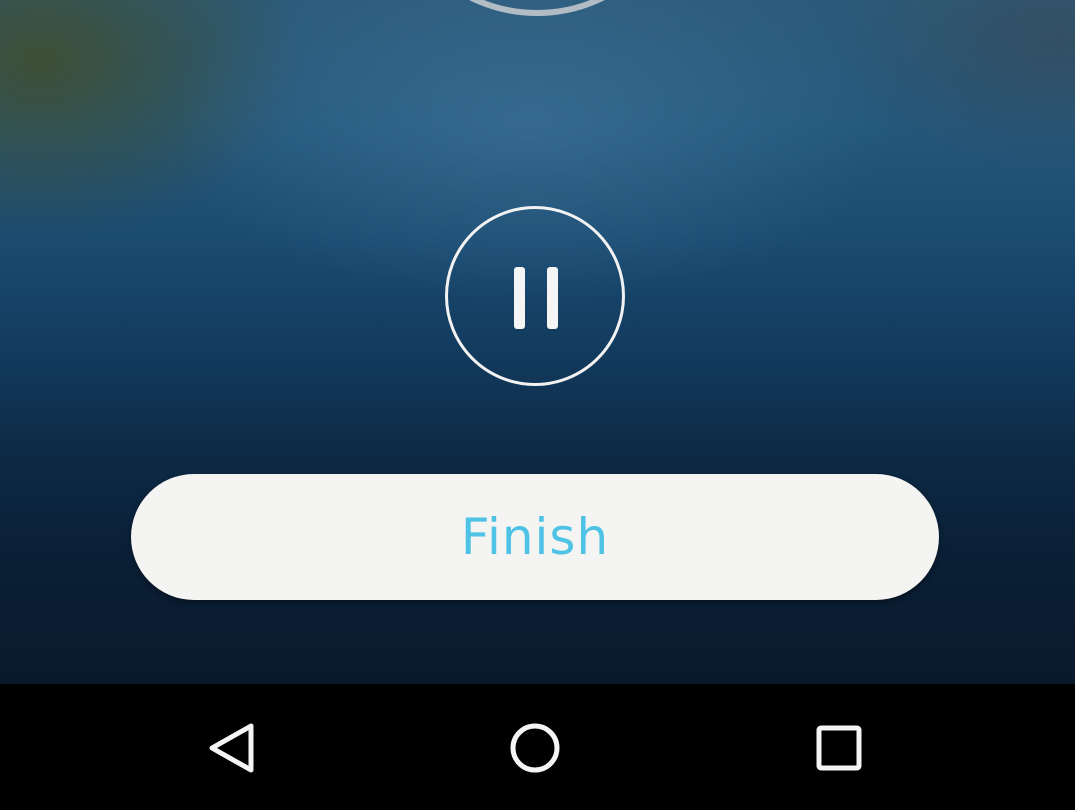 The width and height of the screenshot is (1075, 810). I want to click on pause-icon-bar-left, so click(519, 298).